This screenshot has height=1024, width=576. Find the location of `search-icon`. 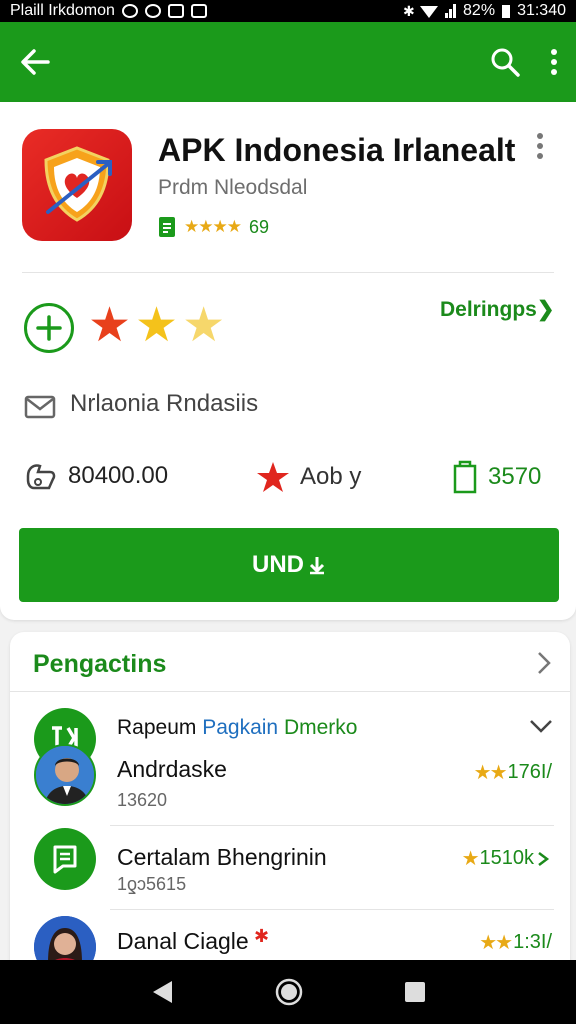

search-icon is located at coordinates (505, 62).